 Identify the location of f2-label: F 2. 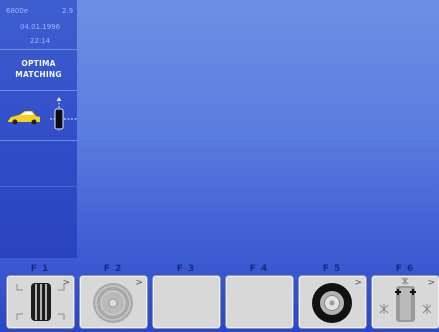
(113, 269).